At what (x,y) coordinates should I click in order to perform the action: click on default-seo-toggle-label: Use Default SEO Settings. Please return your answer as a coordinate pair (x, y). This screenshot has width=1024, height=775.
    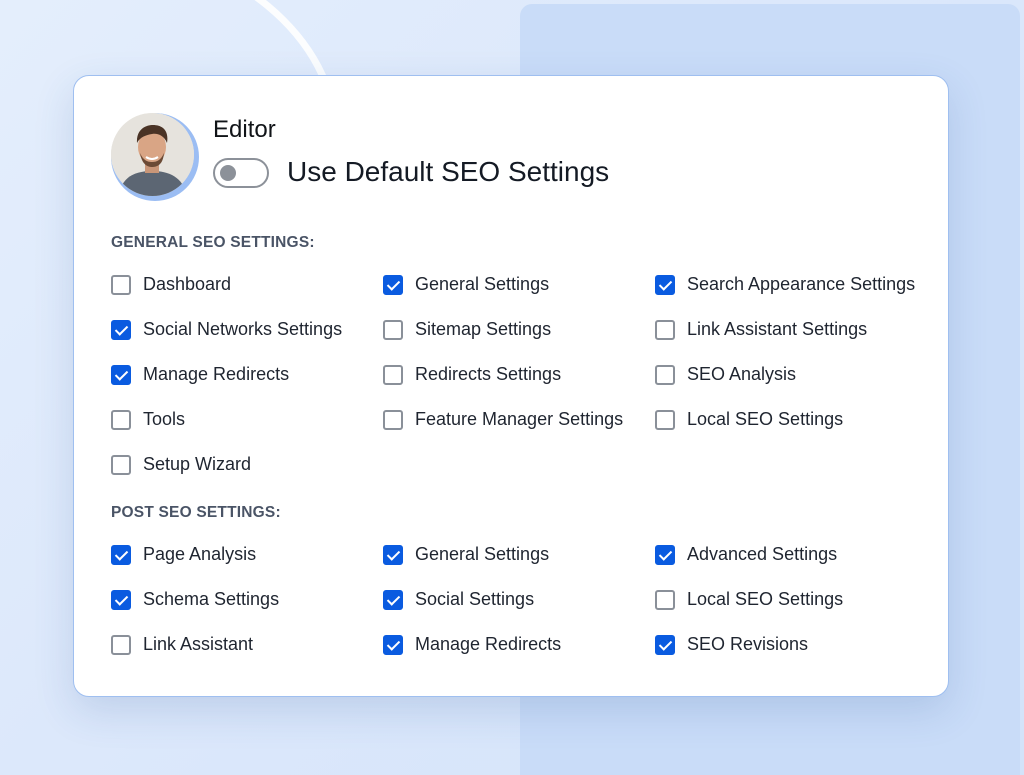
    Looking at the image, I should click on (448, 171).